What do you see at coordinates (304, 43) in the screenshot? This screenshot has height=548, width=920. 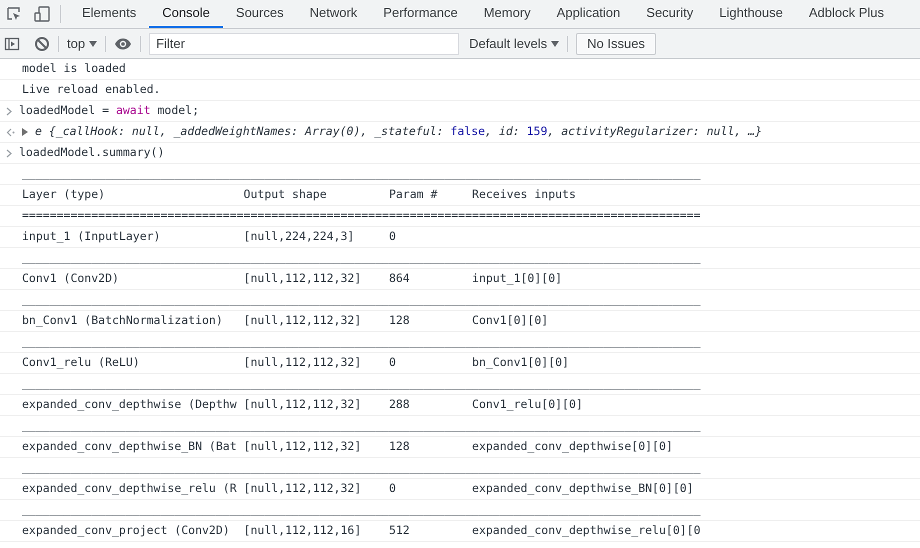 I see `filter-field: Filter` at bounding box center [304, 43].